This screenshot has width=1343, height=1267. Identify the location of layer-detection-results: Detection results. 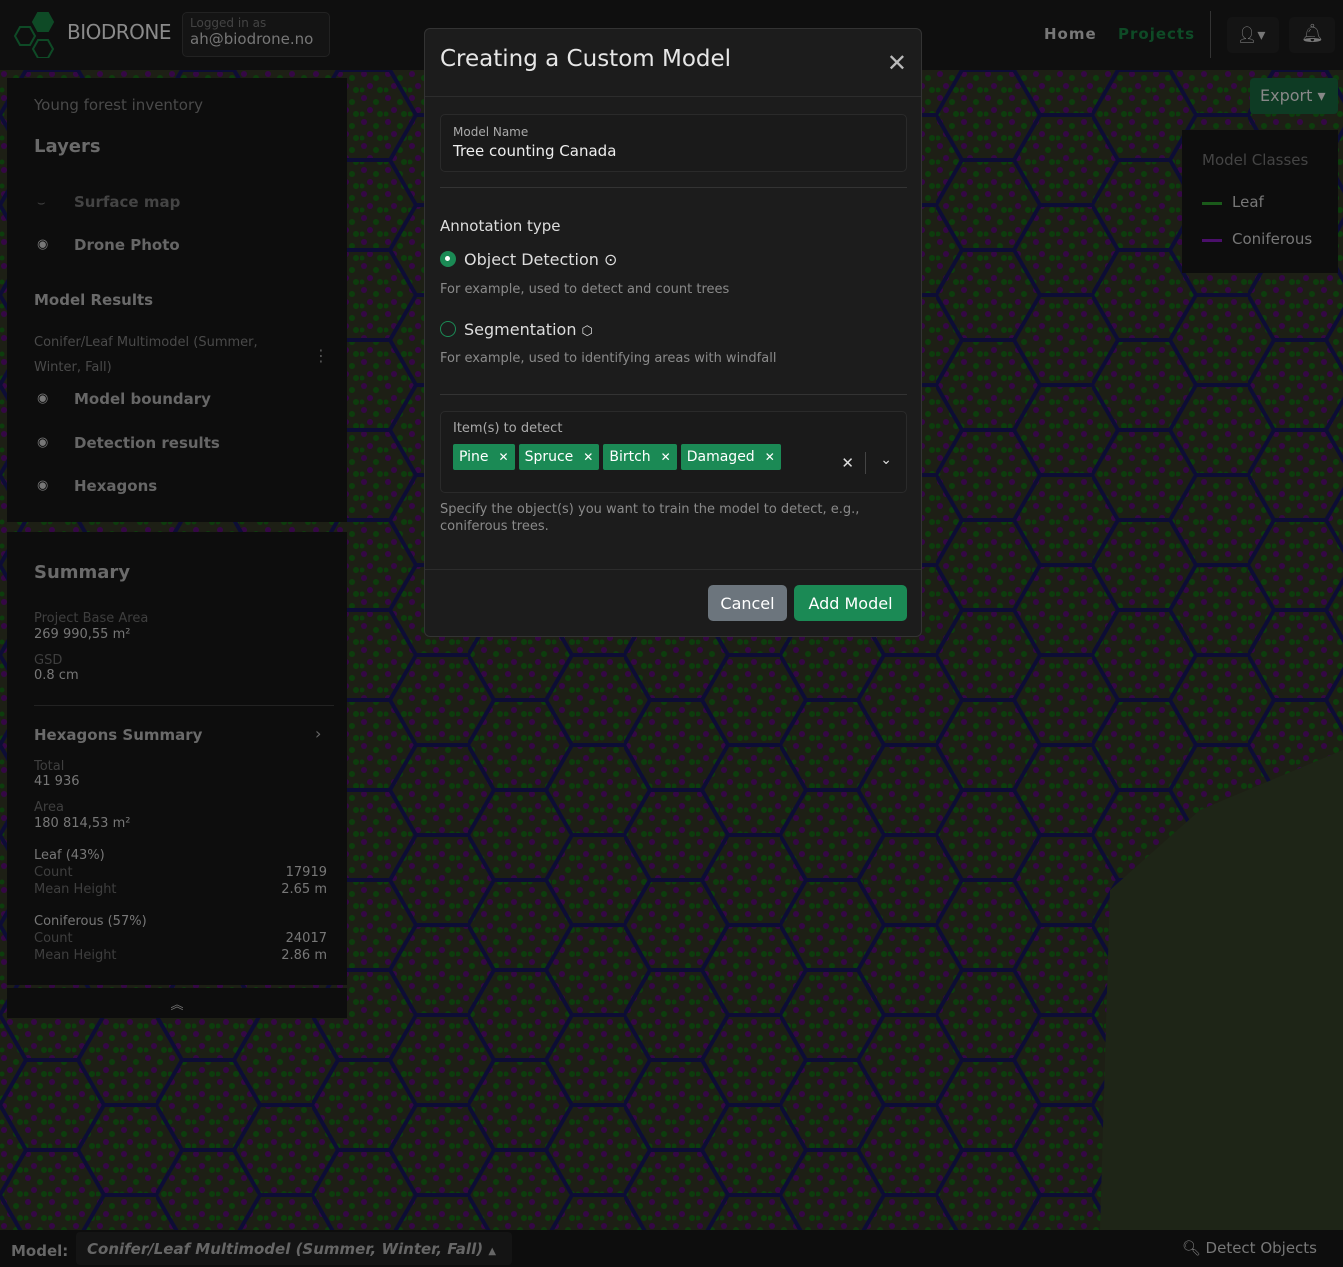
(147, 443).